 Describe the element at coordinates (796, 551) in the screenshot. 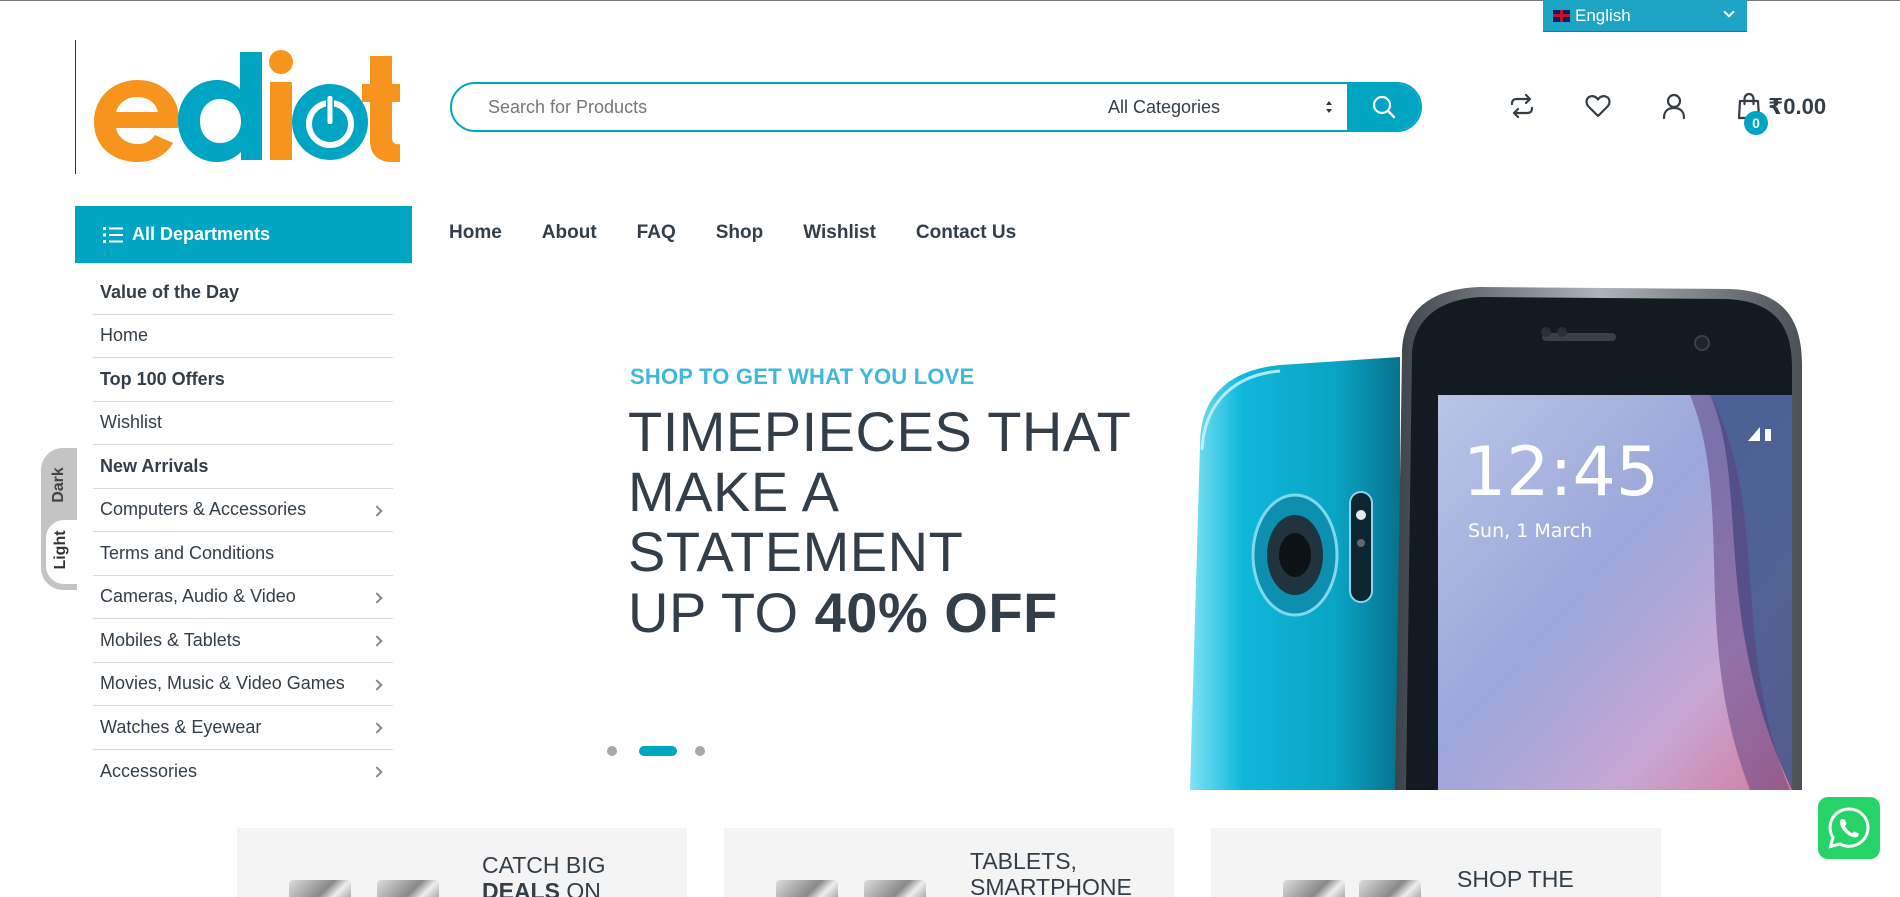

I see `hero-title-line: STATEMENT` at that location.